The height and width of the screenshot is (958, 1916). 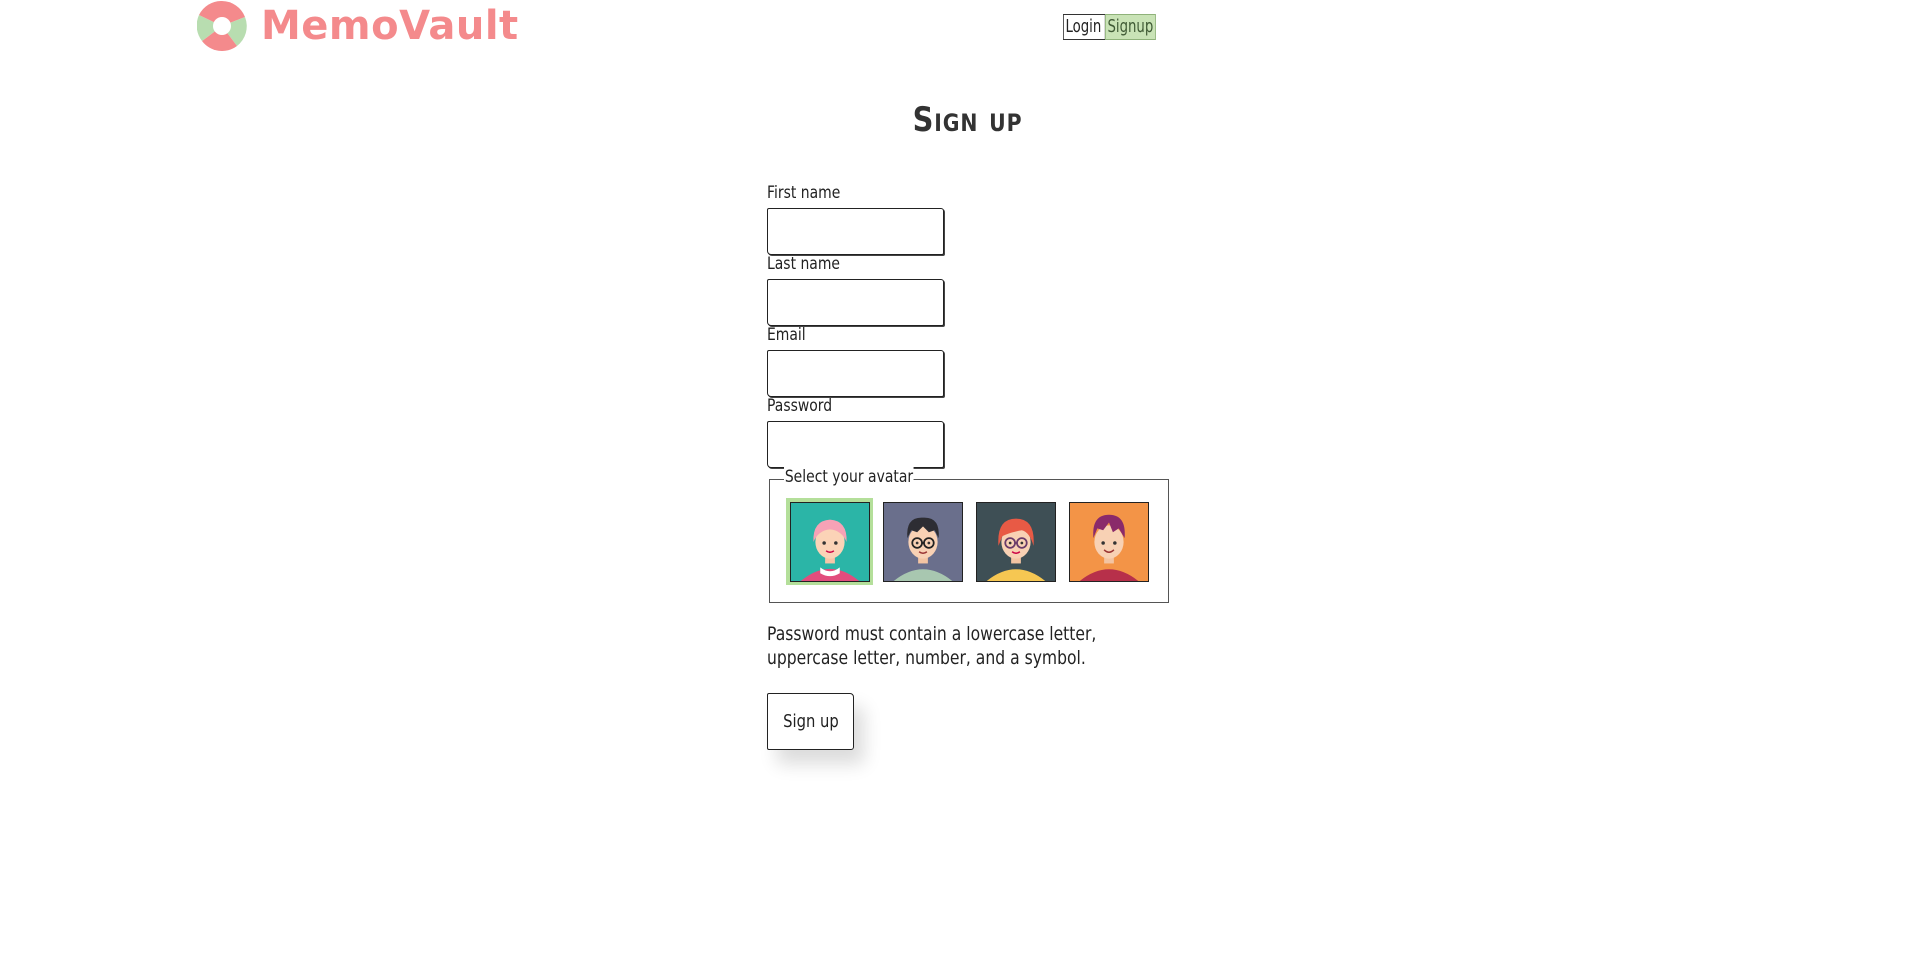 I want to click on signup-link: Signup, so click(x=1130, y=27).